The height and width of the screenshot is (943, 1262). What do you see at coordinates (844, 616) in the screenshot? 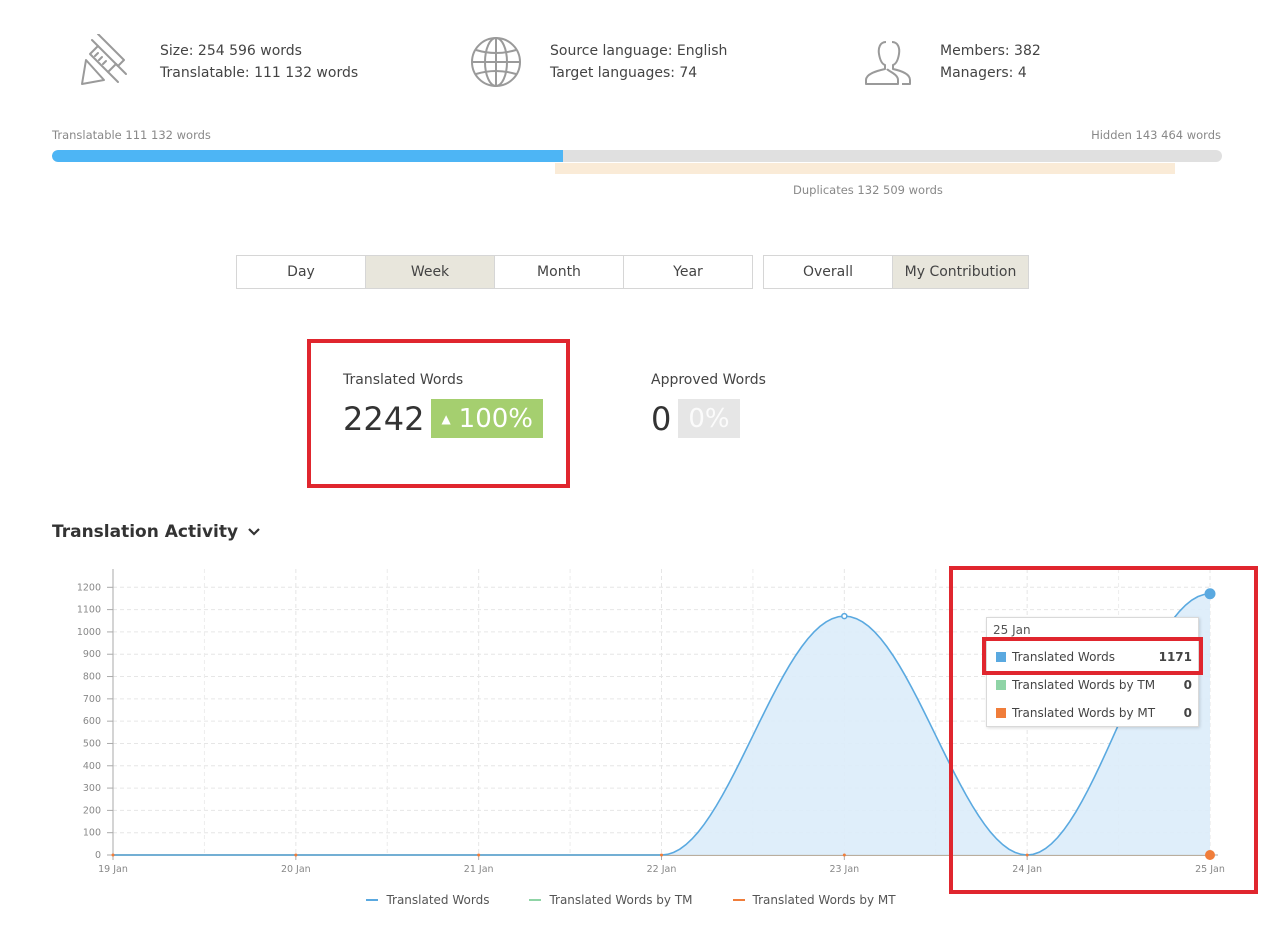
I see `data-point-translated` at bounding box center [844, 616].